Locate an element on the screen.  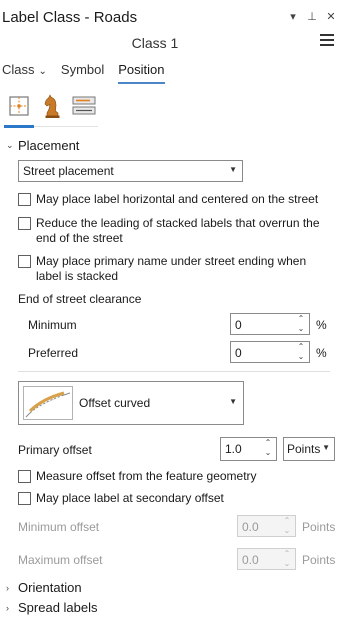
close-icon: ✕ is located at coordinates (331, 16).